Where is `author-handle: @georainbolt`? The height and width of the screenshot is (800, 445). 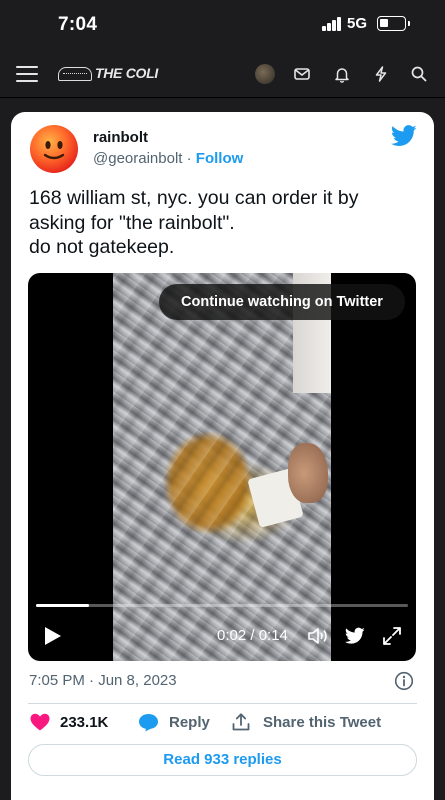
author-handle: @georainbolt is located at coordinates (137, 158).